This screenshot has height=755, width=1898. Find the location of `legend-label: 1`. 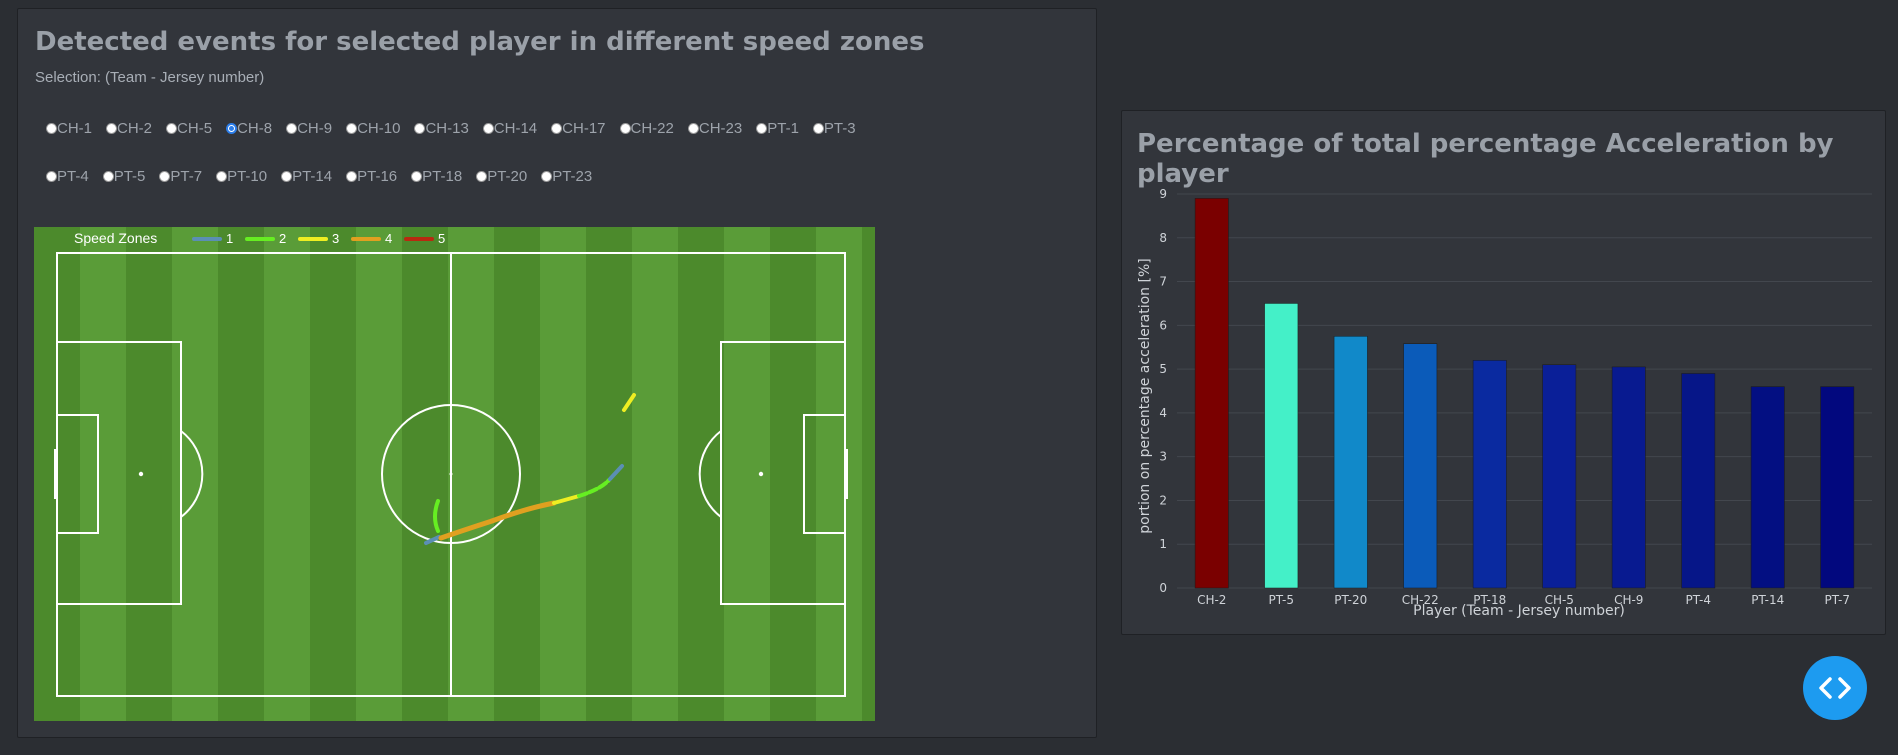

legend-label: 1 is located at coordinates (229, 238).